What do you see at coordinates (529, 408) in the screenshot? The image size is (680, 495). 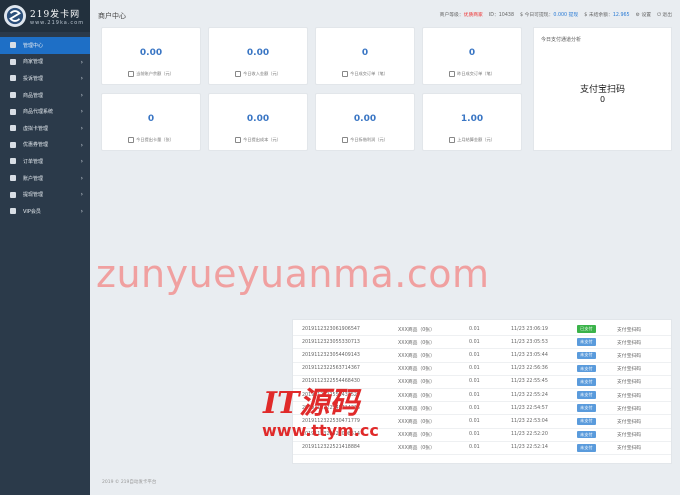 I see `order-time: 11/23 22:54:57` at bounding box center [529, 408].